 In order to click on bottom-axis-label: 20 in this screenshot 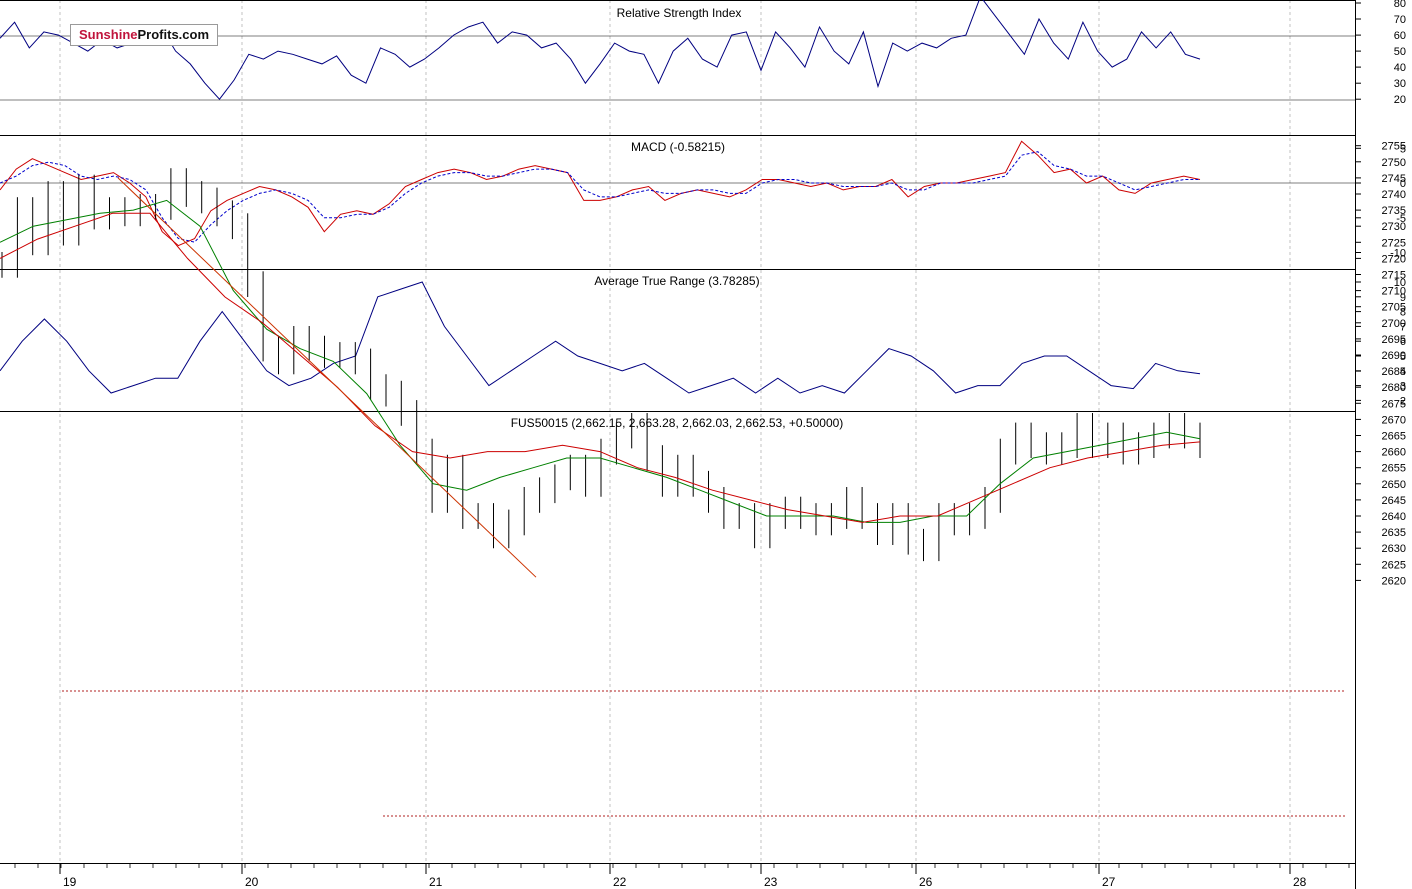, I will do `click(252, 882)`.